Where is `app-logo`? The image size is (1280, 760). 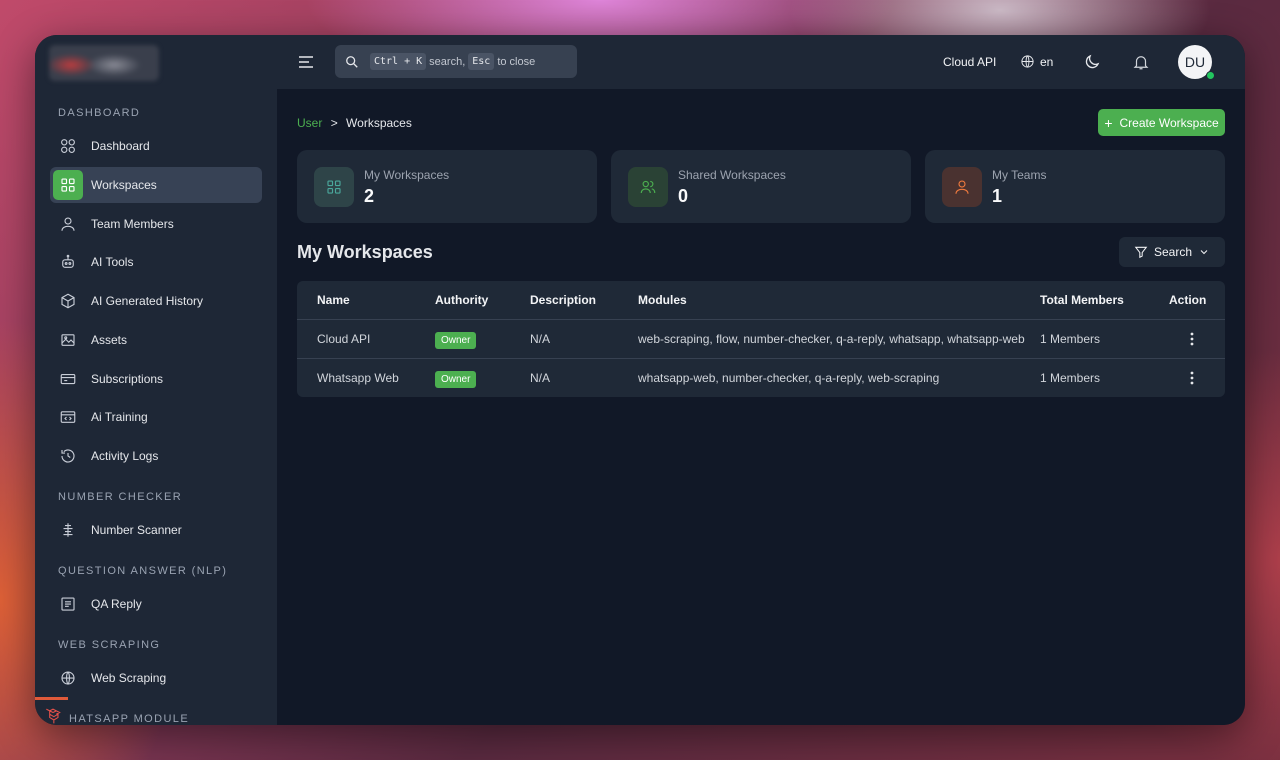
app-logo is located at coordinates (104, 63).